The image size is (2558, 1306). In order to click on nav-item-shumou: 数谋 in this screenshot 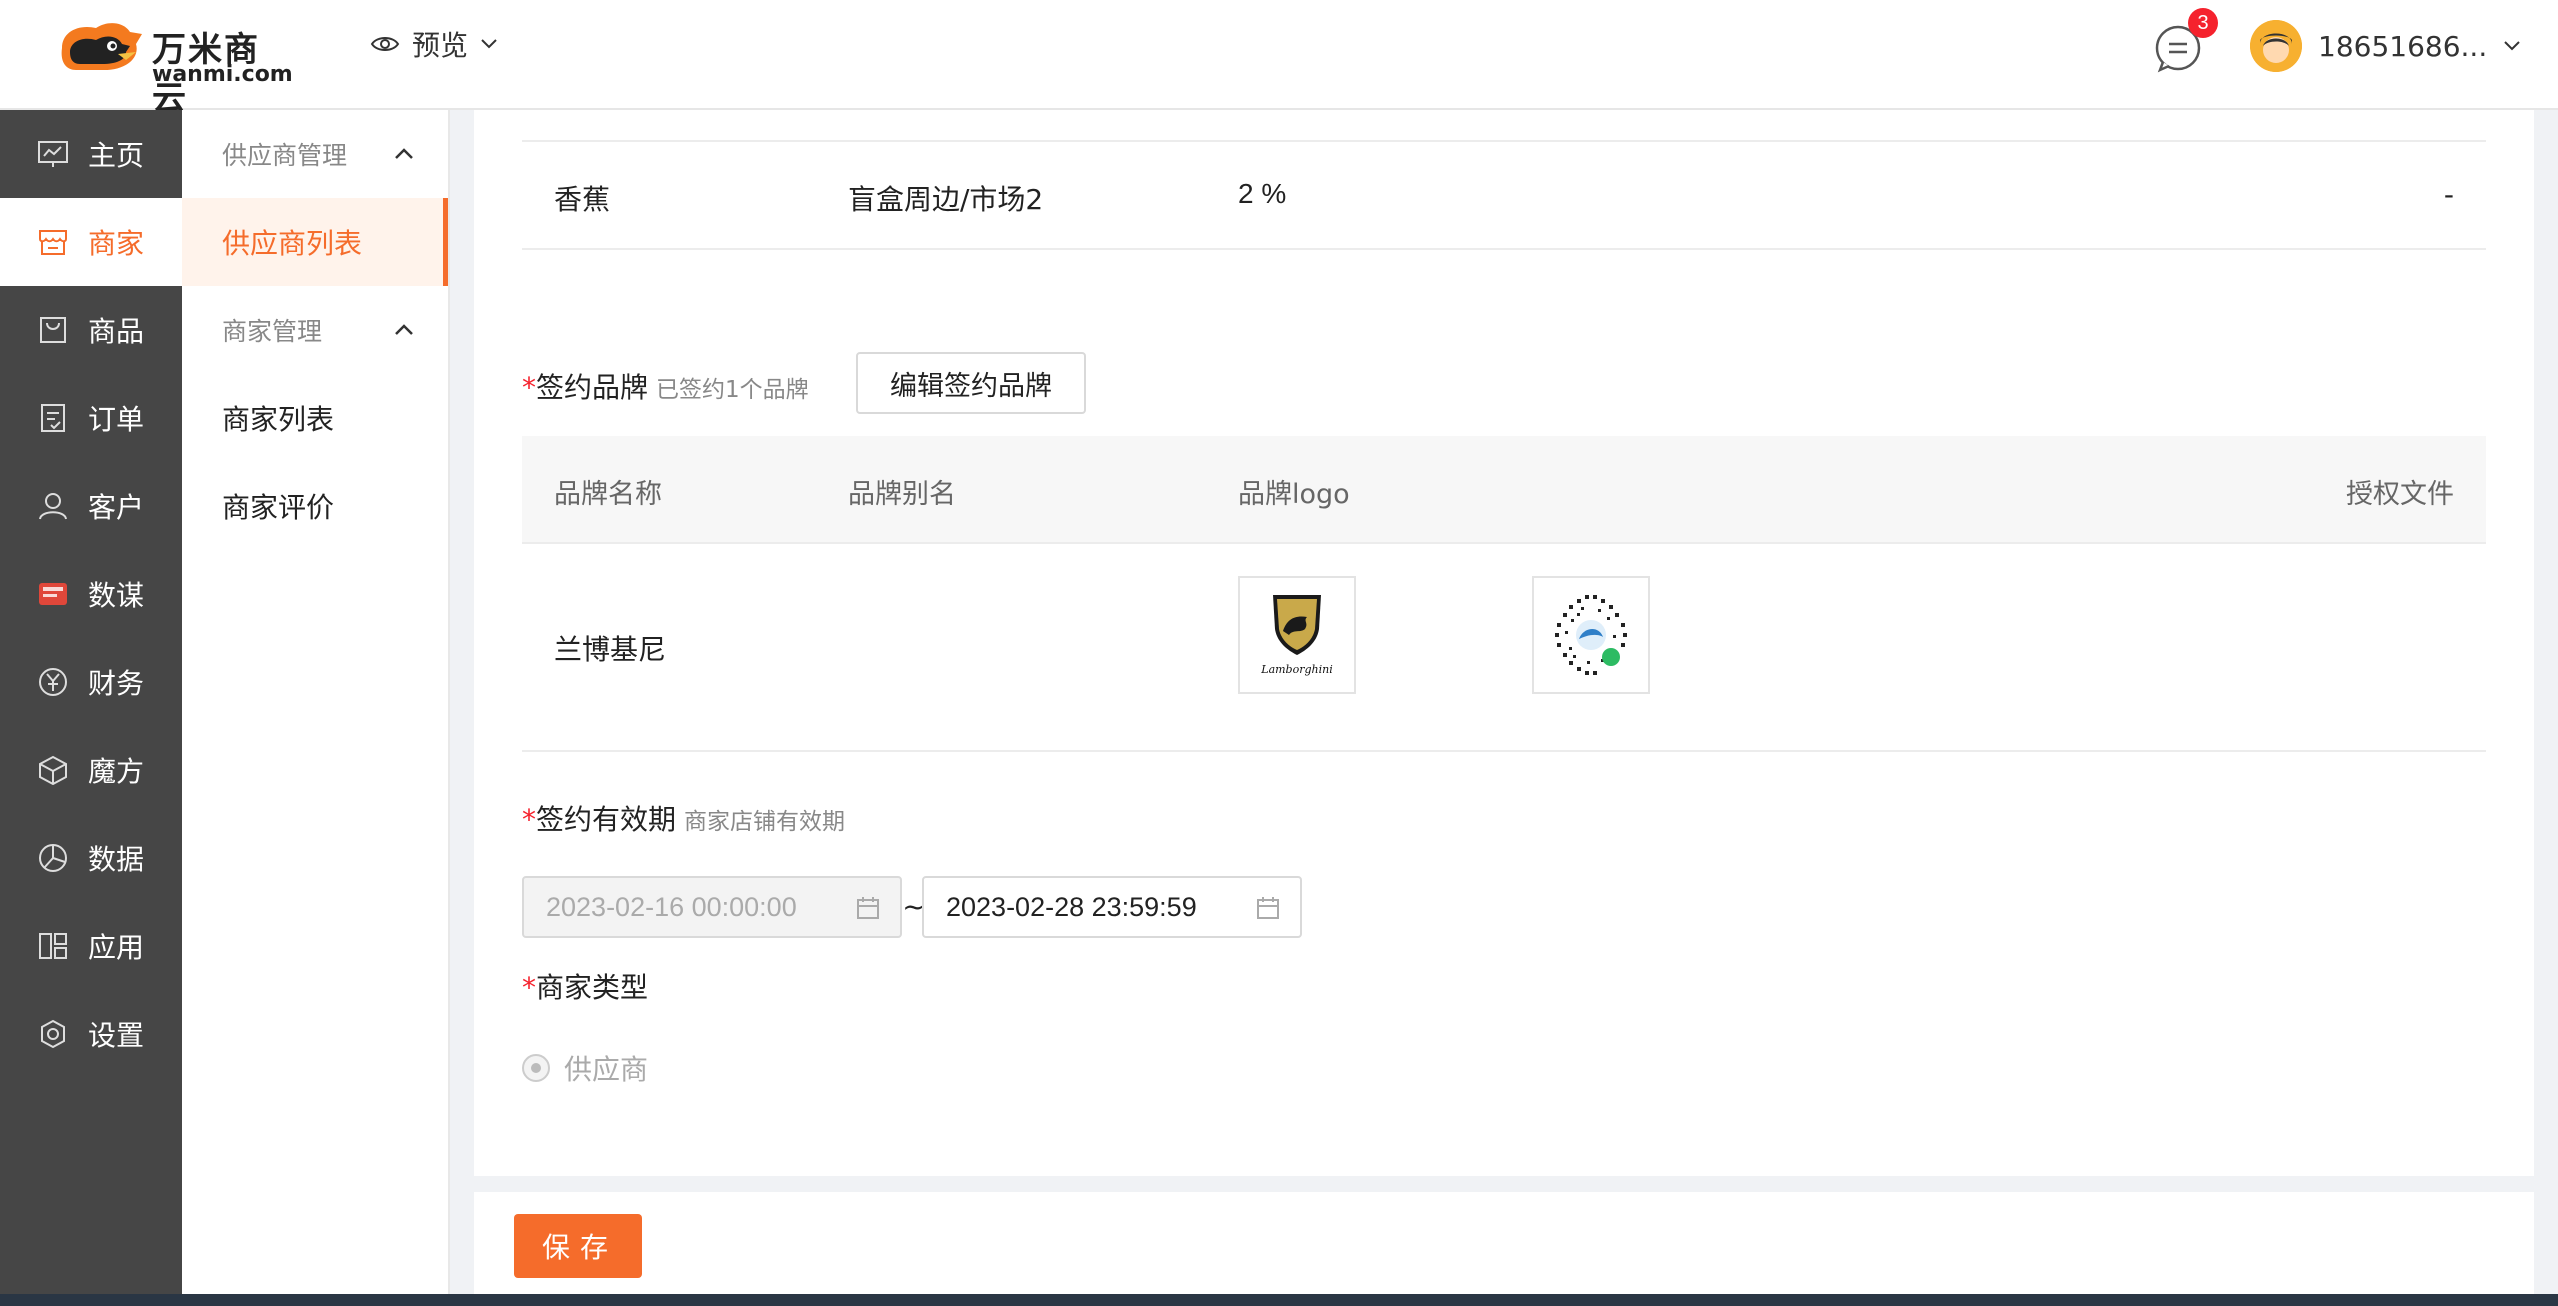, I will do `click(91, 594)`.